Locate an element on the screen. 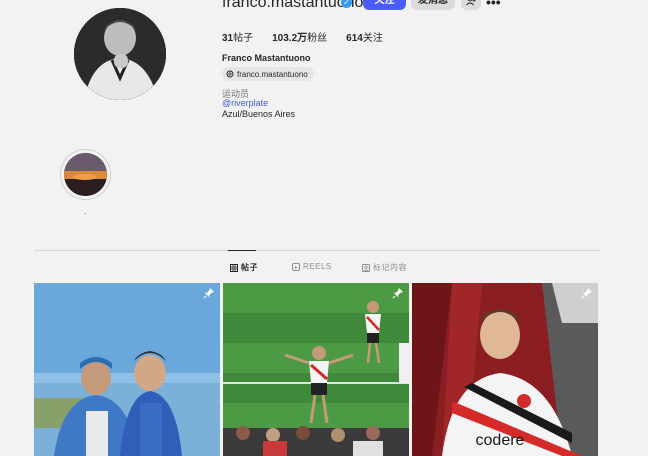  bio-location: Azul/Buenos Aires is located at coordinates (259, 114).